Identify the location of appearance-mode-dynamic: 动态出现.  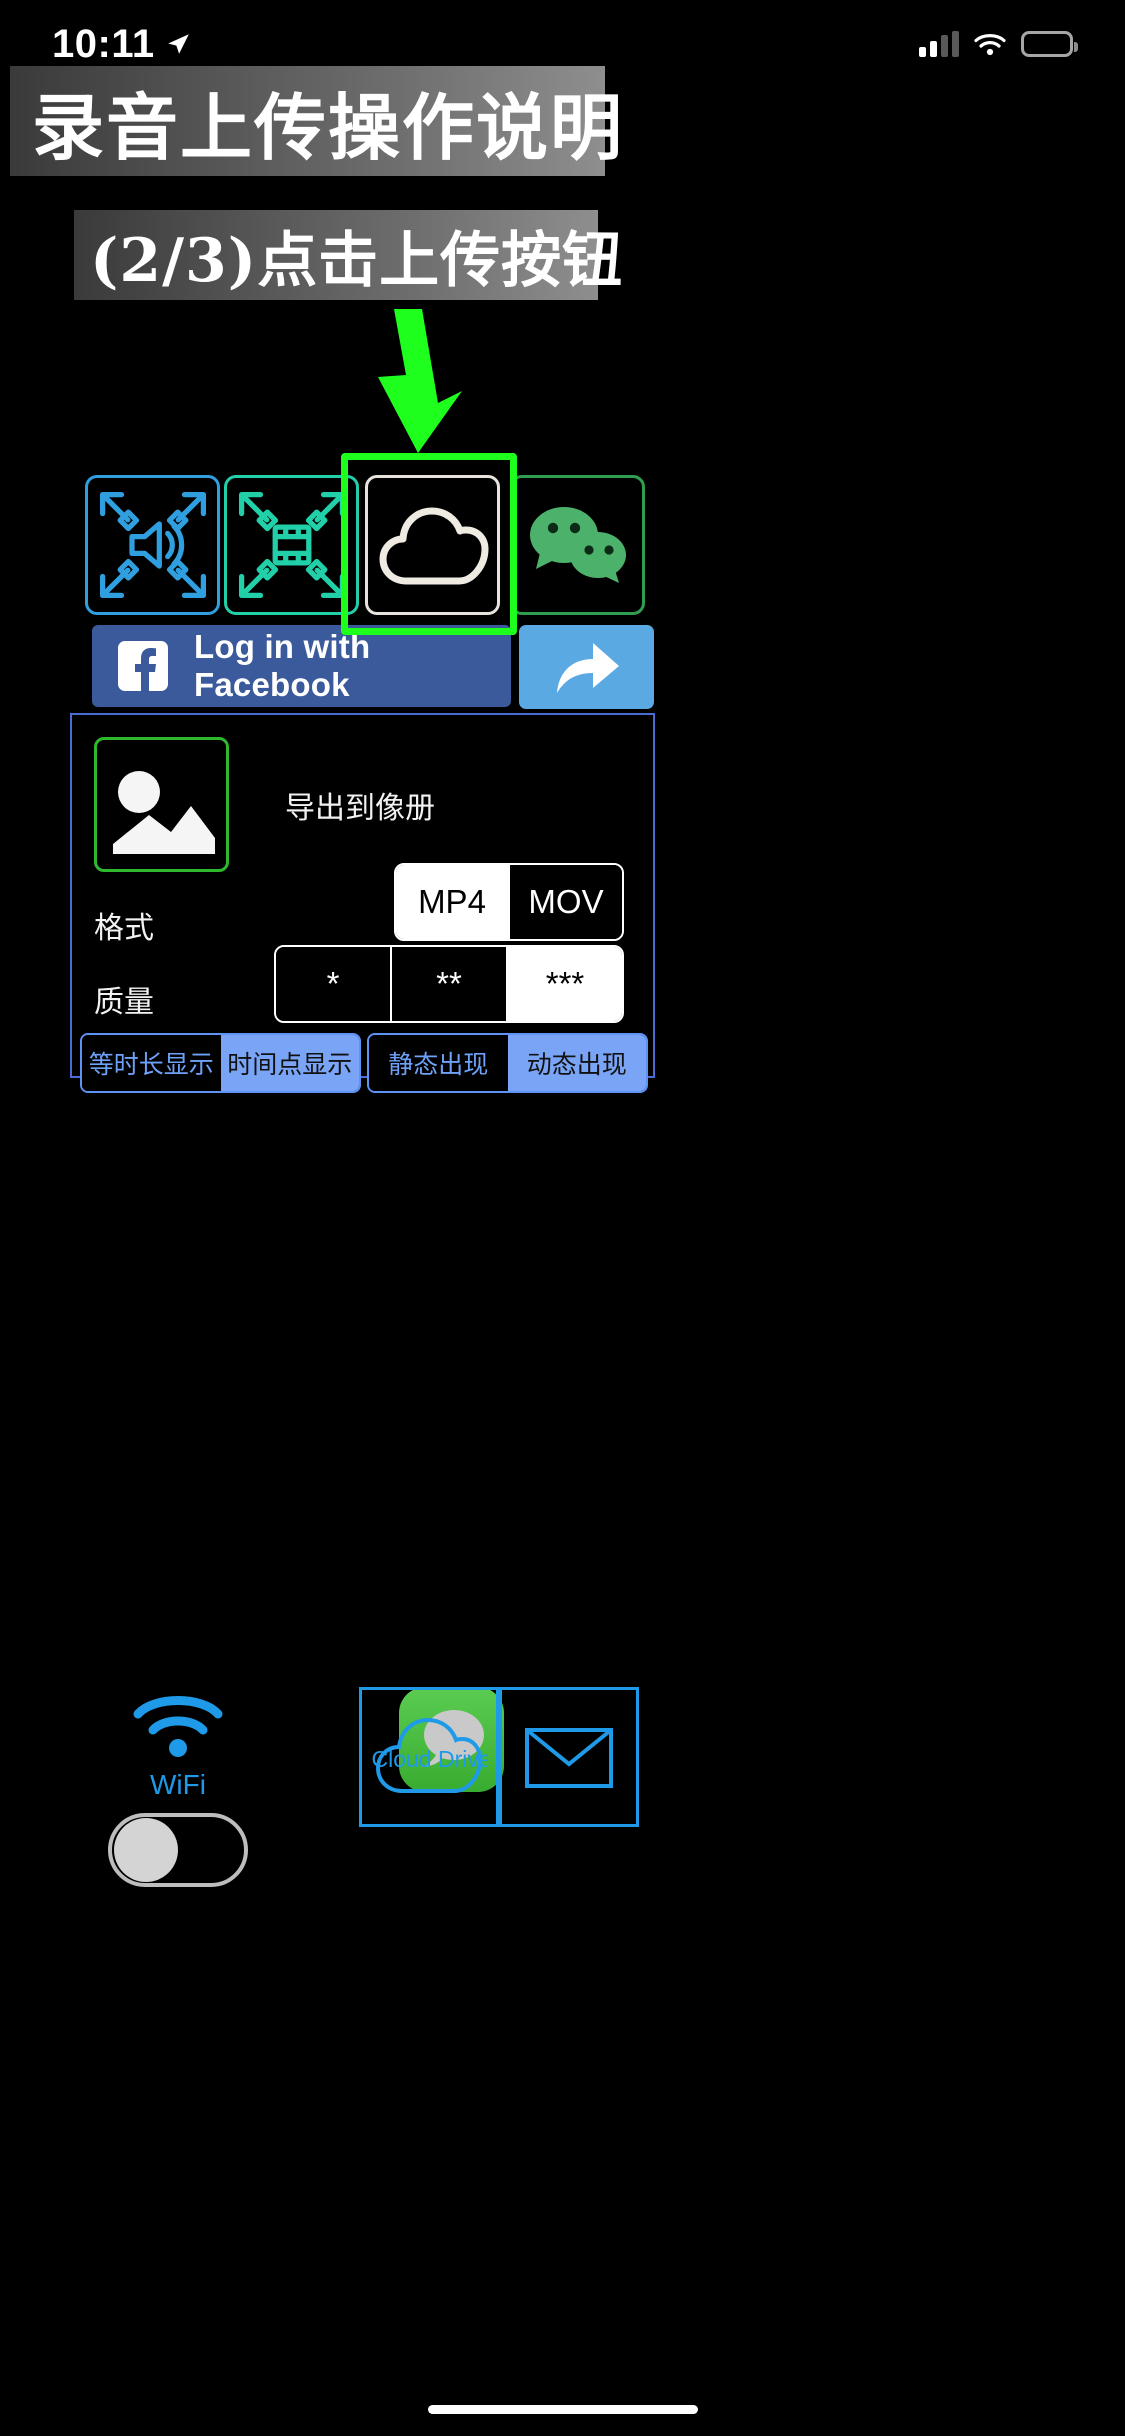
(576, 1063).